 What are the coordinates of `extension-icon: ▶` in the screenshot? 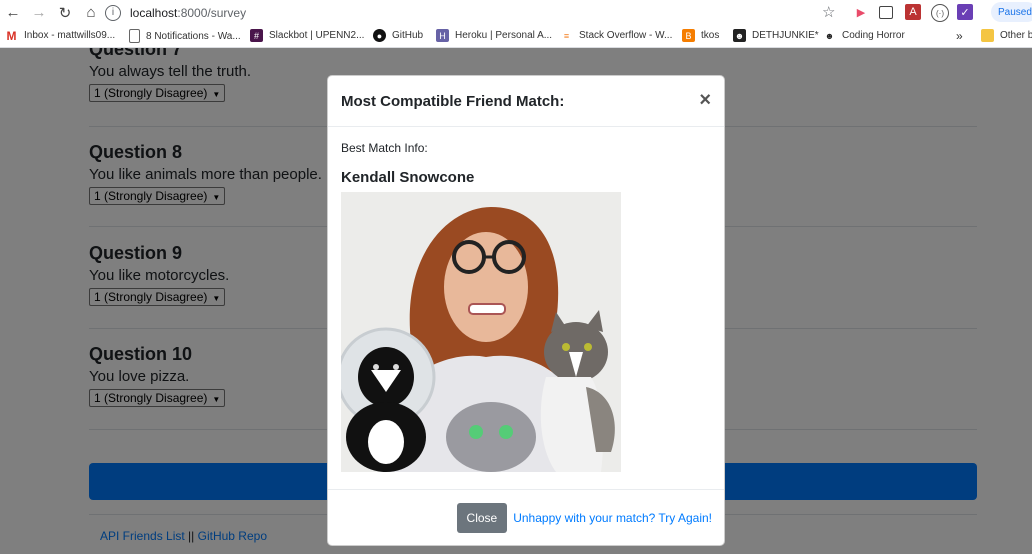 It's located at (861, 12).